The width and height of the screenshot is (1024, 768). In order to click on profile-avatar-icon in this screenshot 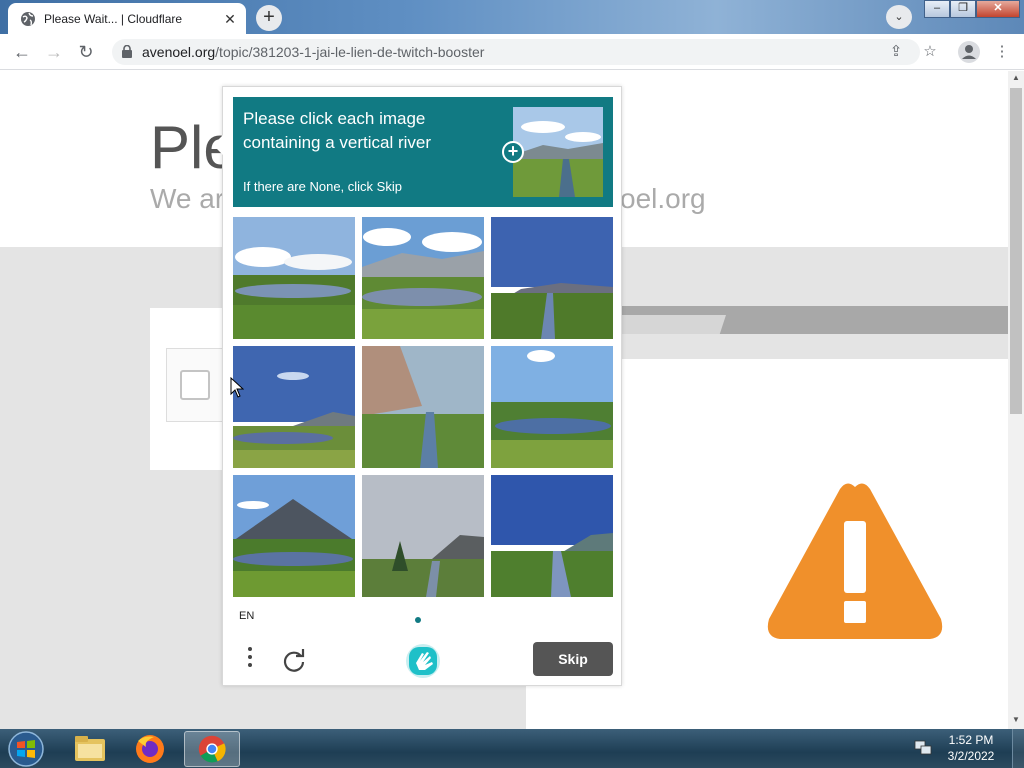, I will do `click(969, 52)`.